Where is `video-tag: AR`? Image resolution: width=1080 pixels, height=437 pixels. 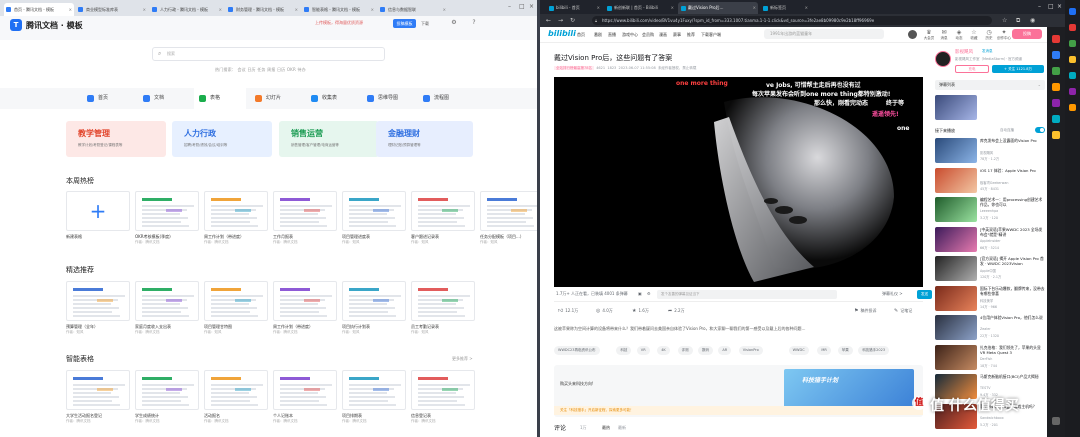
video-tag: AR is located at coordinates (725, 350).